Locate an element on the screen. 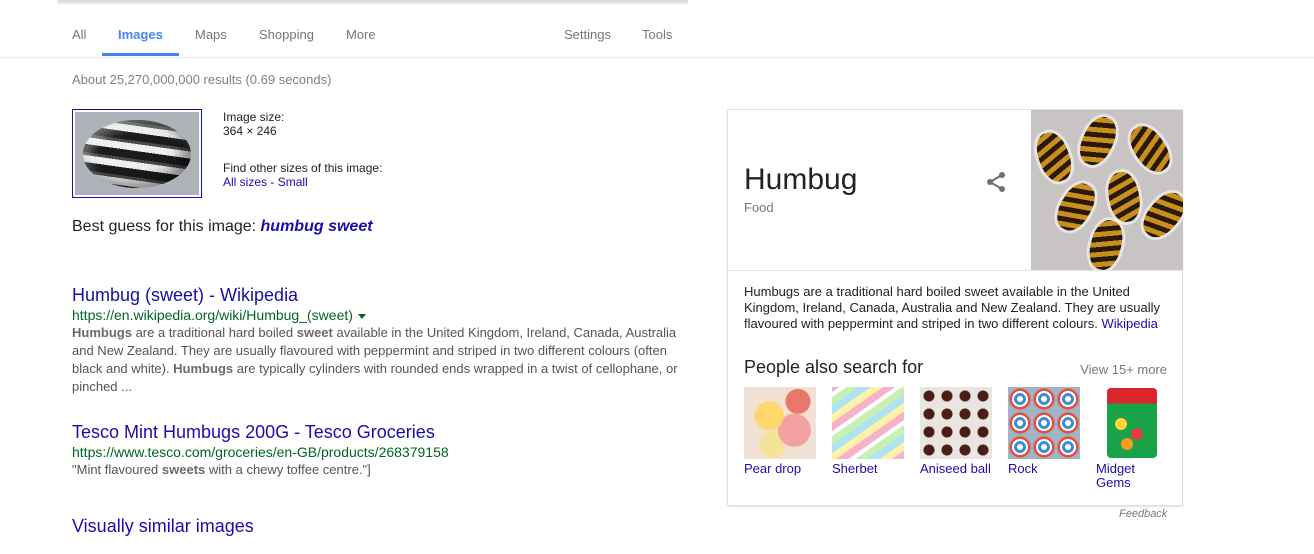 This screenshot has width=1314, height=554. wikipedia-source-link: Wikipedia is located at coordinates (1129, 323).